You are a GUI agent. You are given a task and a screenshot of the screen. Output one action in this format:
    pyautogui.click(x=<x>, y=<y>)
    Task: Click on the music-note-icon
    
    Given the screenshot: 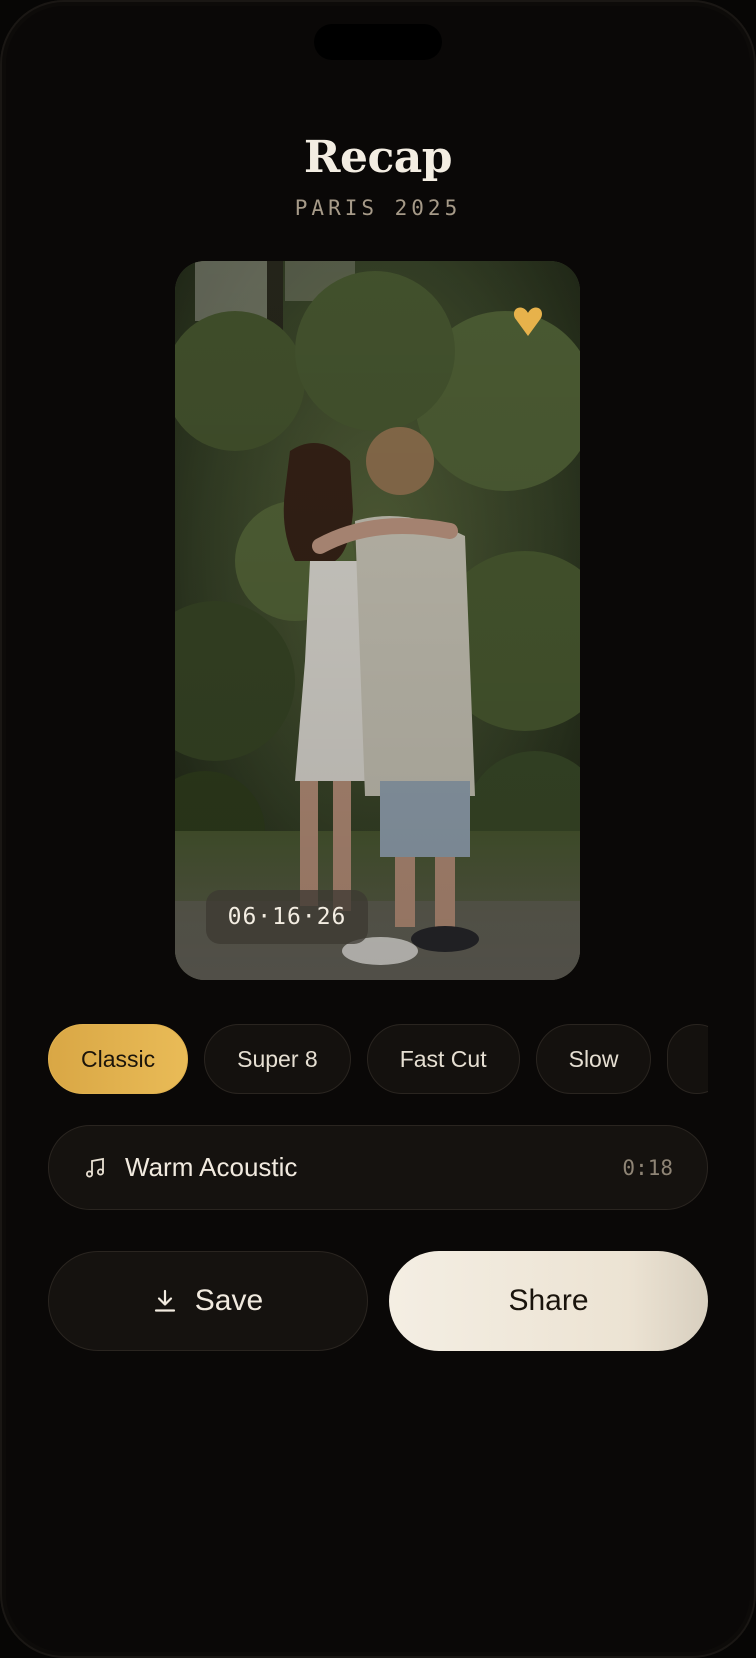 What is the action you would take?
    pyautogui.click(x=95, y=1167)
    